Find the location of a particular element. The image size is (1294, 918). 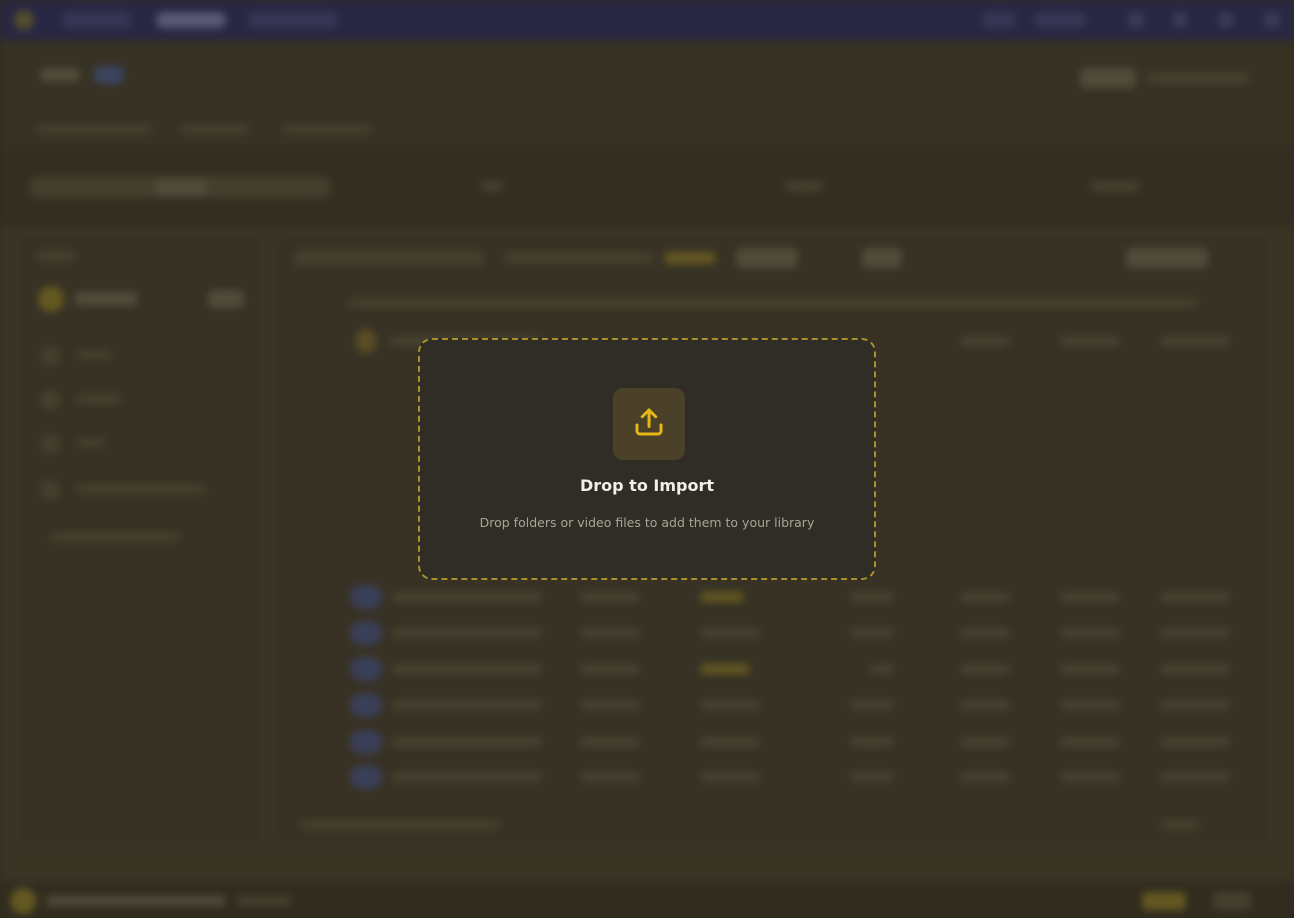

upload-icon is located at coordinates (649, 424).